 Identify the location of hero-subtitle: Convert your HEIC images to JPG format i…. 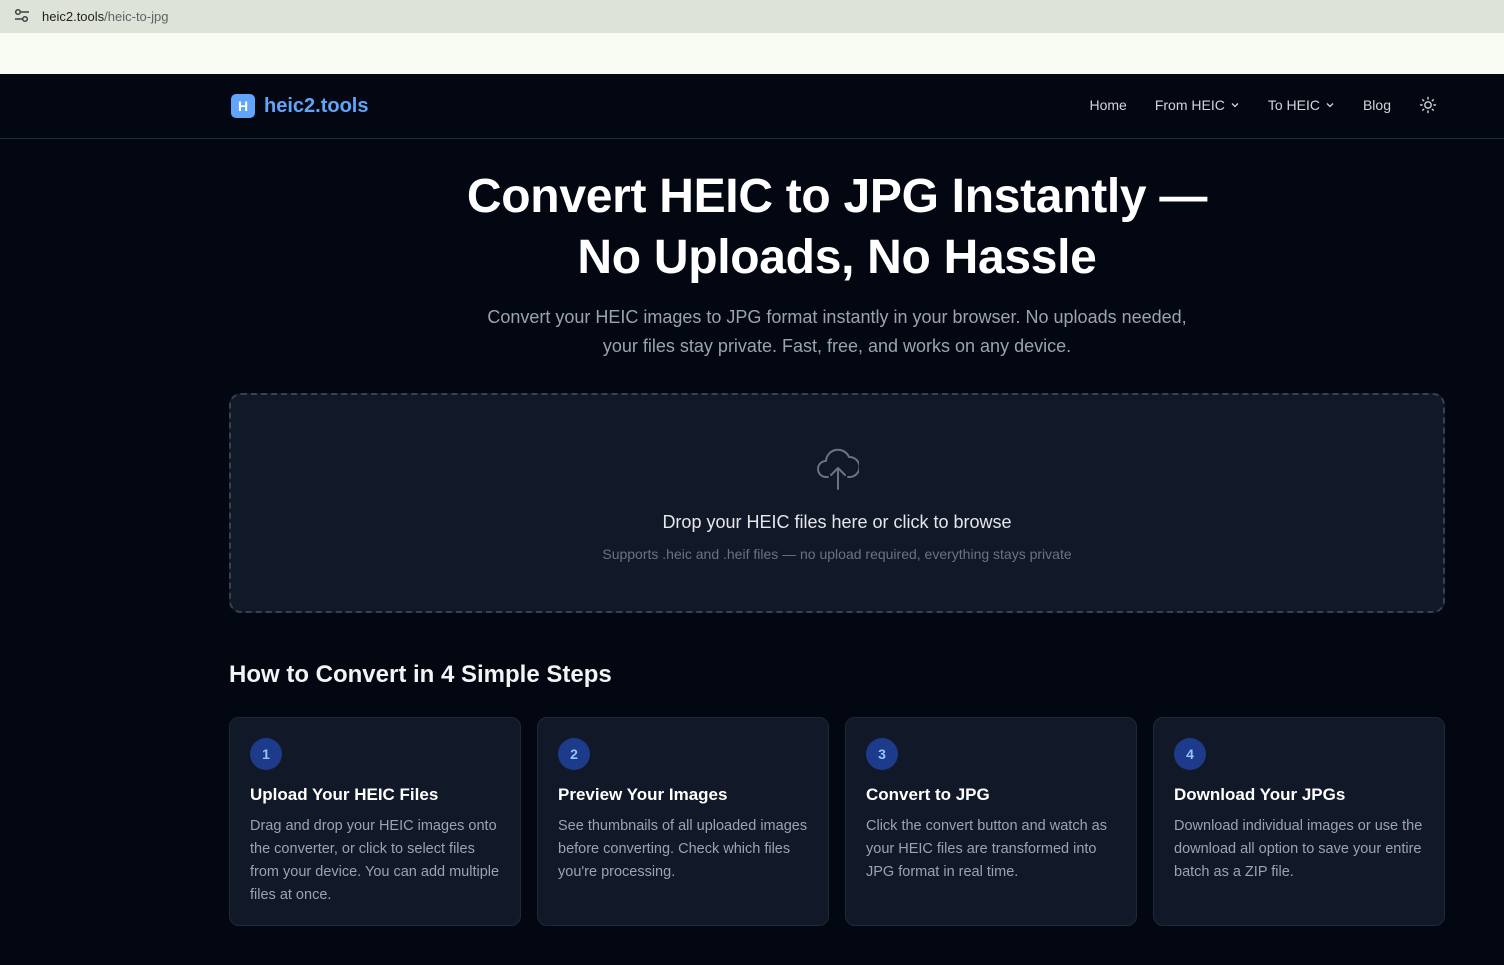
(752, 332).